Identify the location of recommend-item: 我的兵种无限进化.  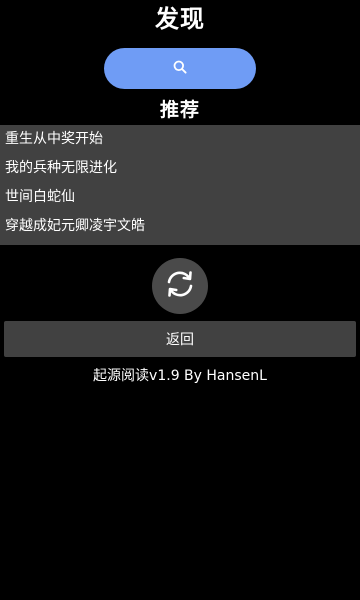
(180, 168).